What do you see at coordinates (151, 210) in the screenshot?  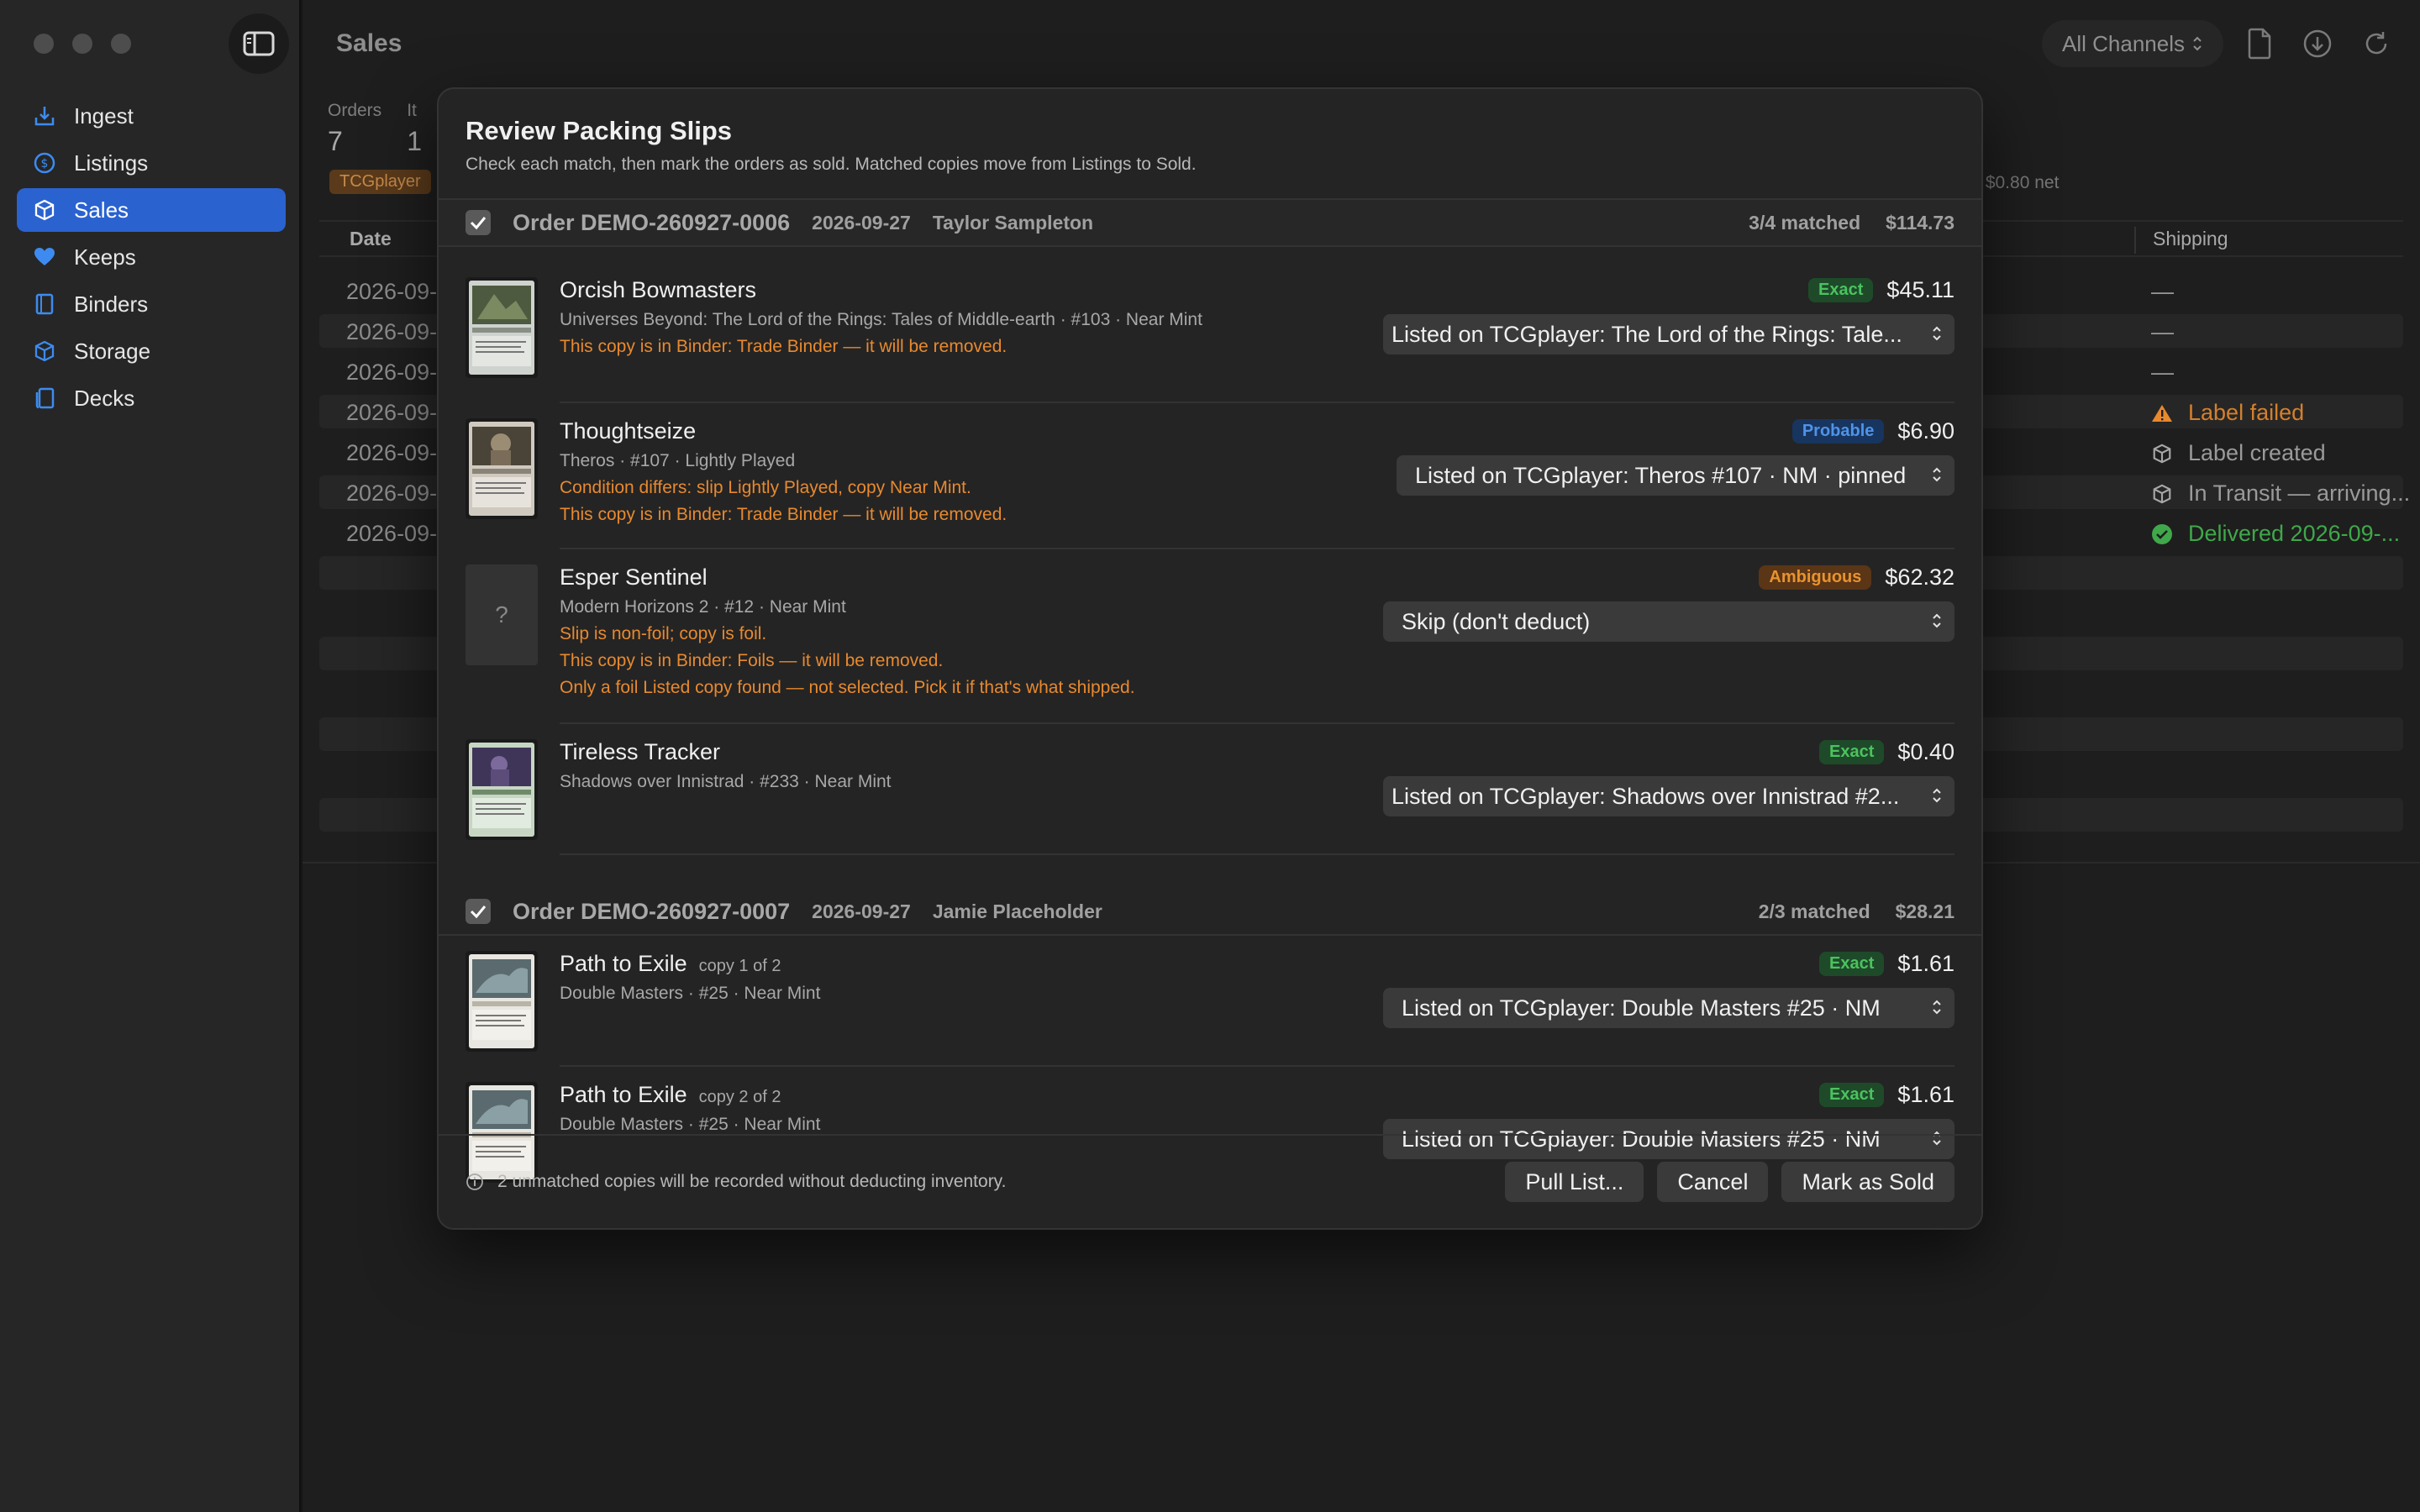 I see `sidebar-item-sales: Sales` at bounding box center [151, 210].